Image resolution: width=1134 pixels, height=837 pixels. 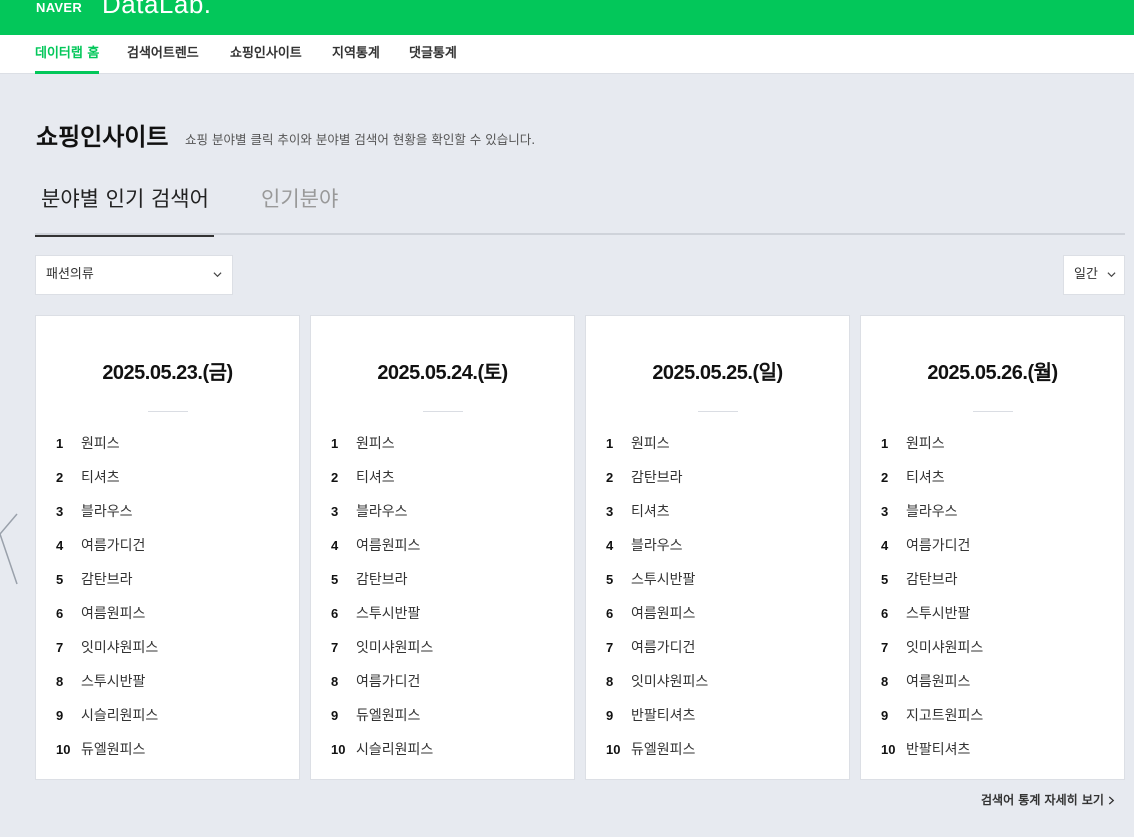 I want to click on rank-number: 6, so click(x=610, y=613).